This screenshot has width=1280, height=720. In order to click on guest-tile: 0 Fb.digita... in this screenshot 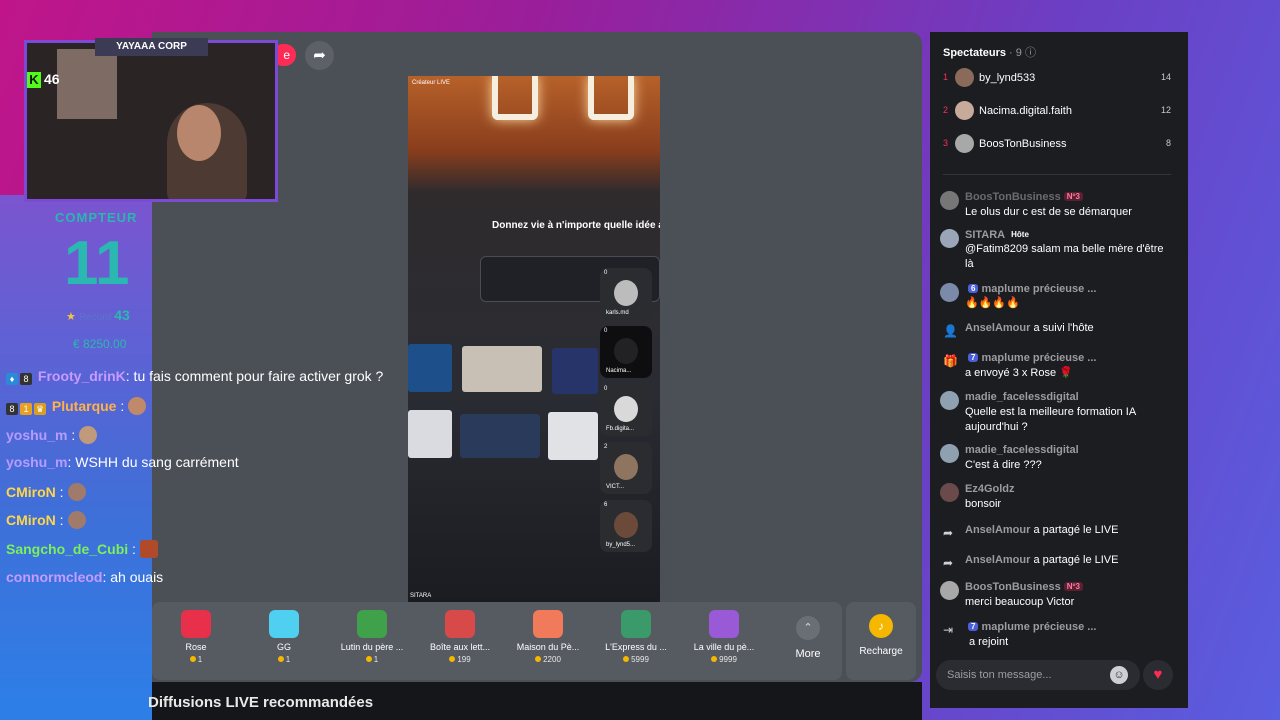, I will do `click(626, 410)`.